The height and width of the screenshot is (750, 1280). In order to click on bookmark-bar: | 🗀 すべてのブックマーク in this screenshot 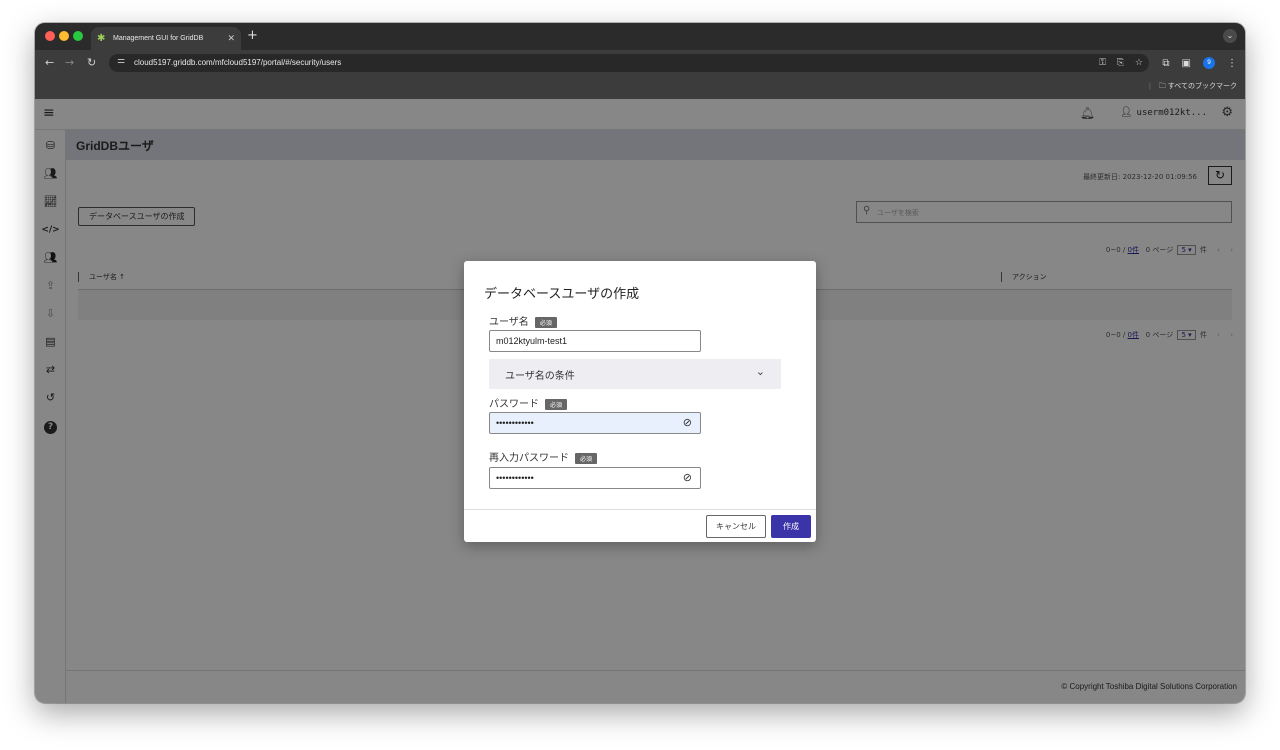, I will do `click(640, 87)`.